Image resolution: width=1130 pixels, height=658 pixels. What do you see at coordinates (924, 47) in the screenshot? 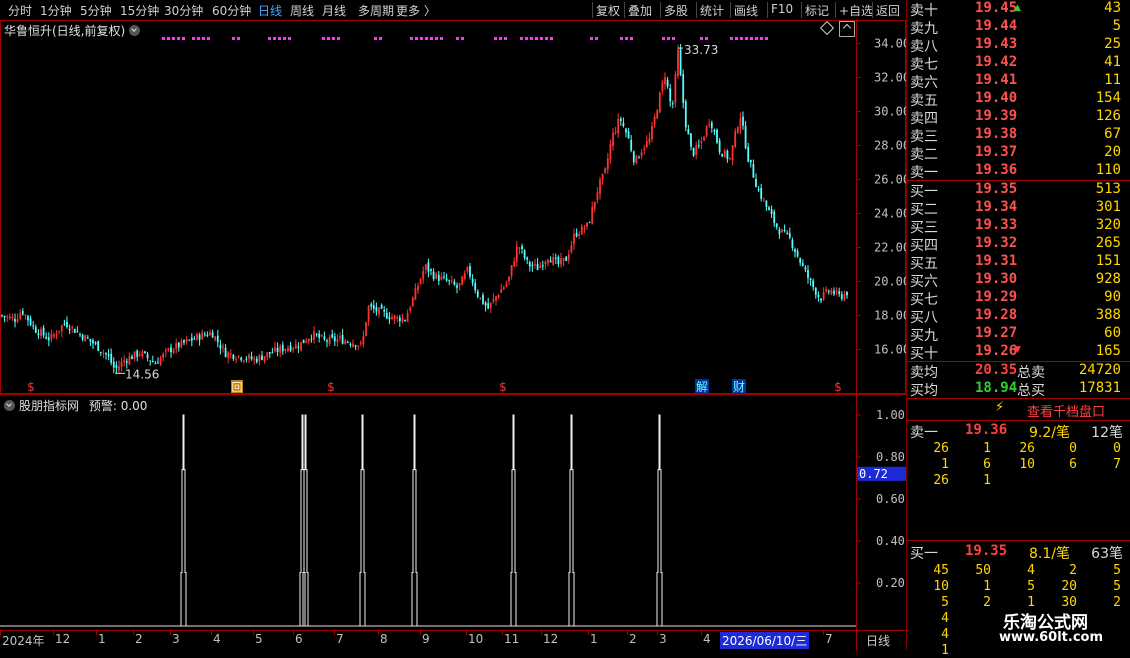
I see `level-label: 卖八` at bounding box center [924, 47].